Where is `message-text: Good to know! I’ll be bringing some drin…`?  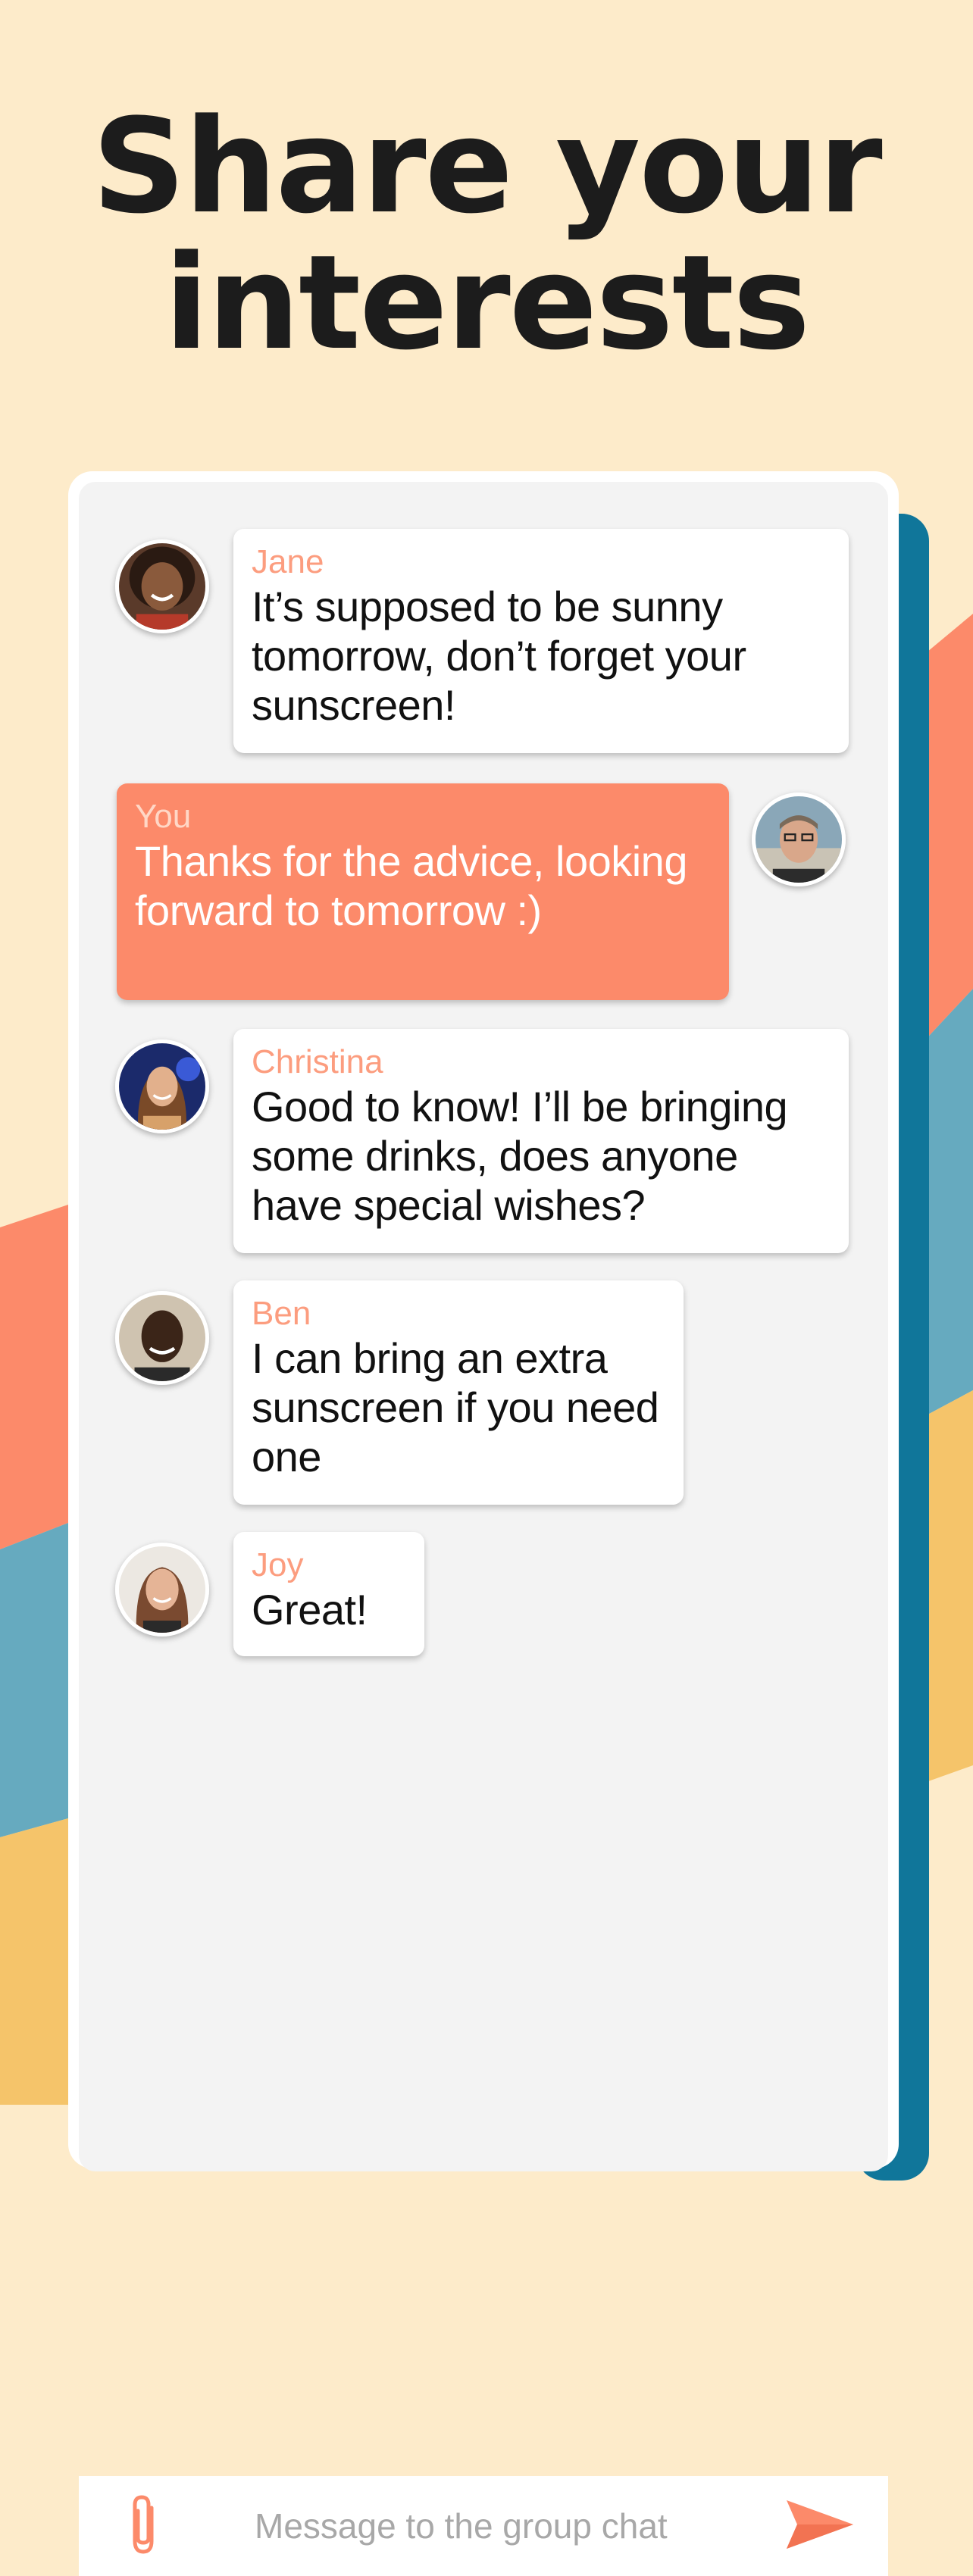 message-text: Good to know! I’ll be bringing some drin… is located at coordinates (520, 1156).